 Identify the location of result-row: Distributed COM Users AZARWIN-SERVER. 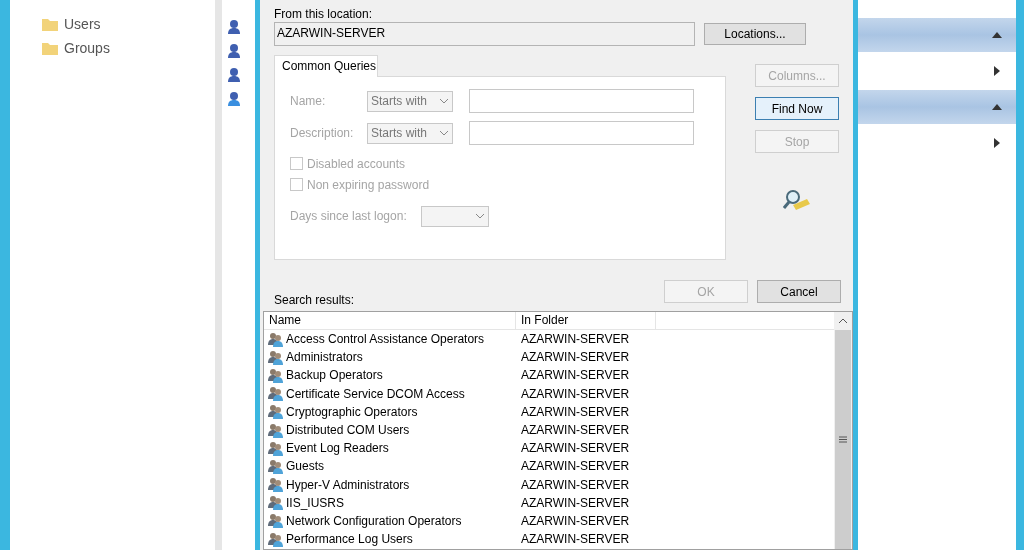
(549, 430).